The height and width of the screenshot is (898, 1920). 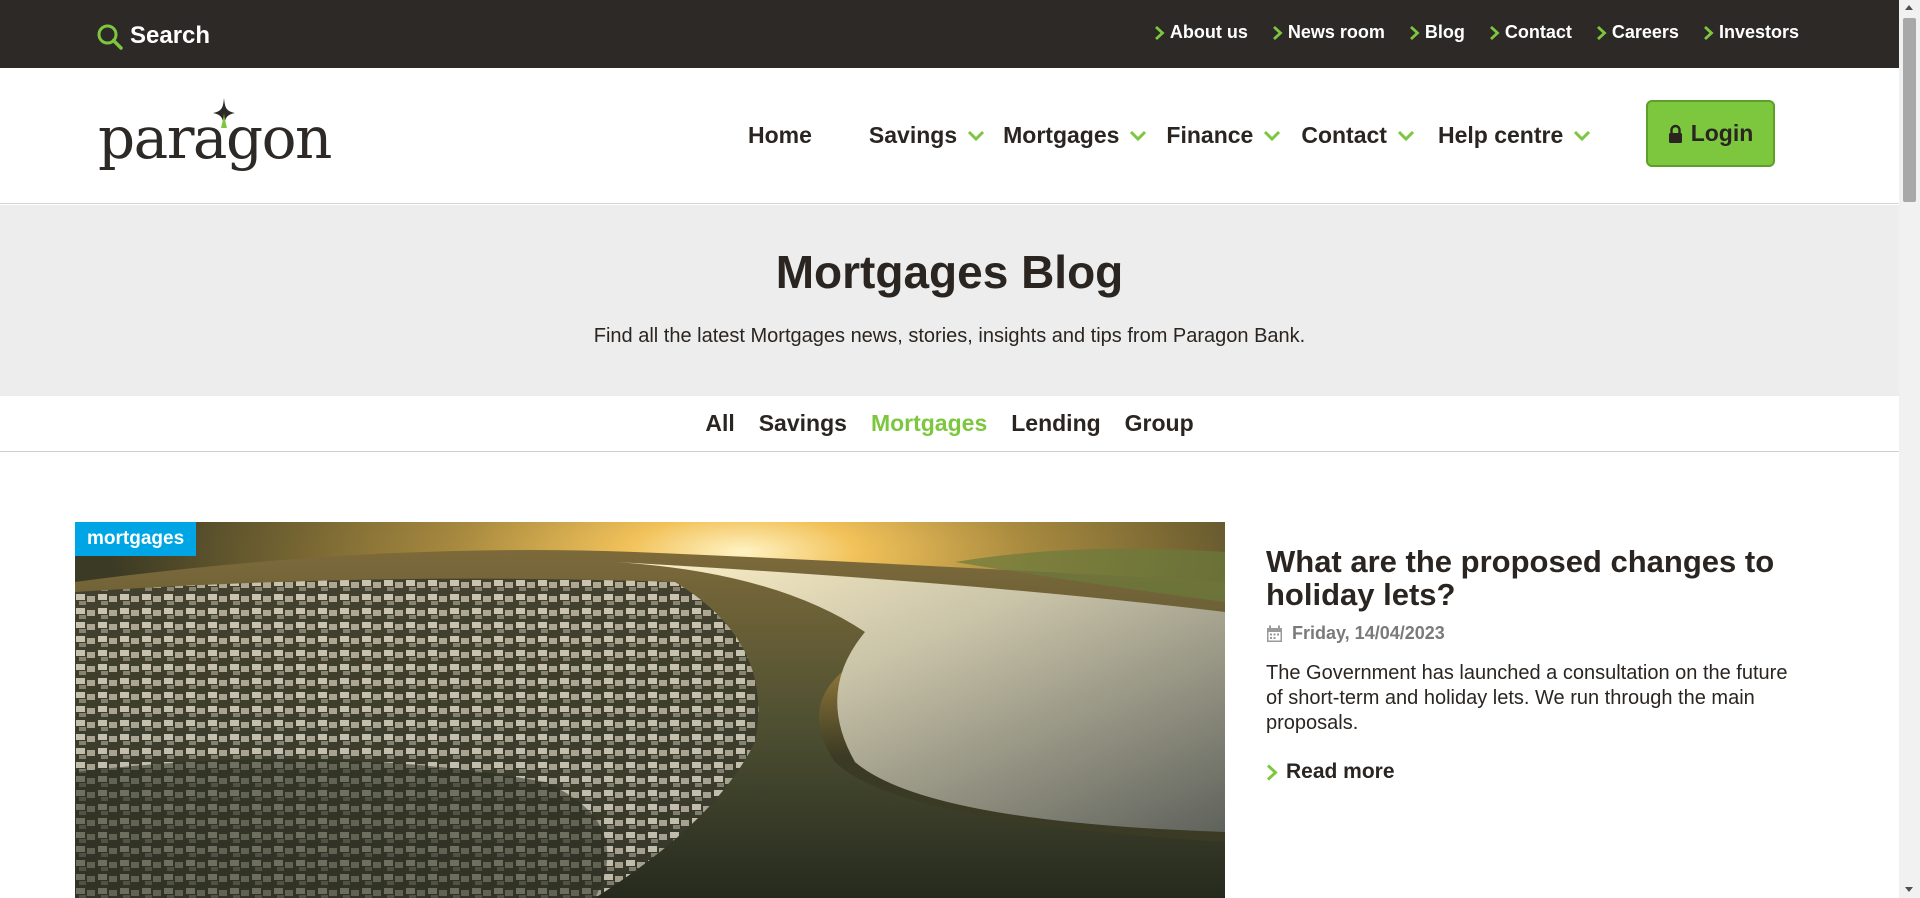 What do you see at coordinates (224, 113) in the screenshot?
I see `logo-star-icon` at bounding box center [224, 113].